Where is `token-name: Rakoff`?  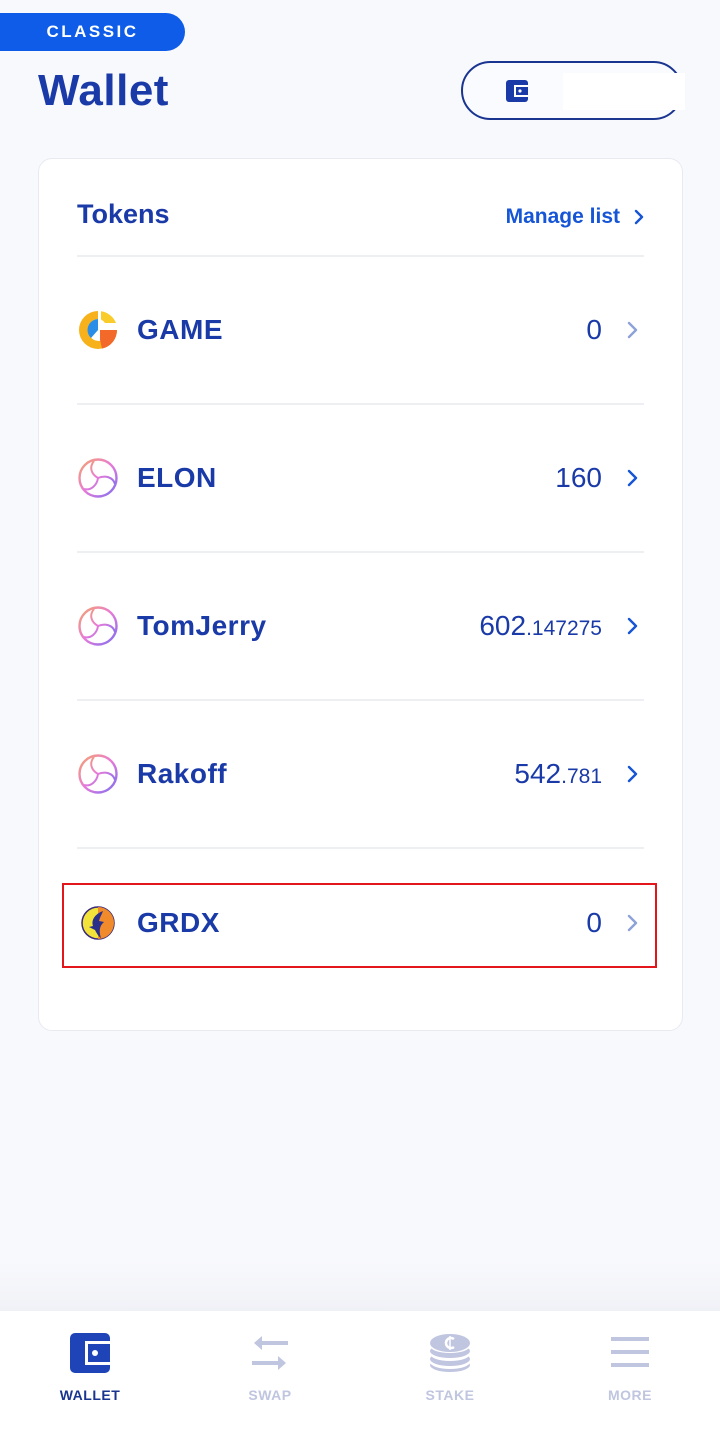
token-name: Rakoff is located at coordinates (182, 773).